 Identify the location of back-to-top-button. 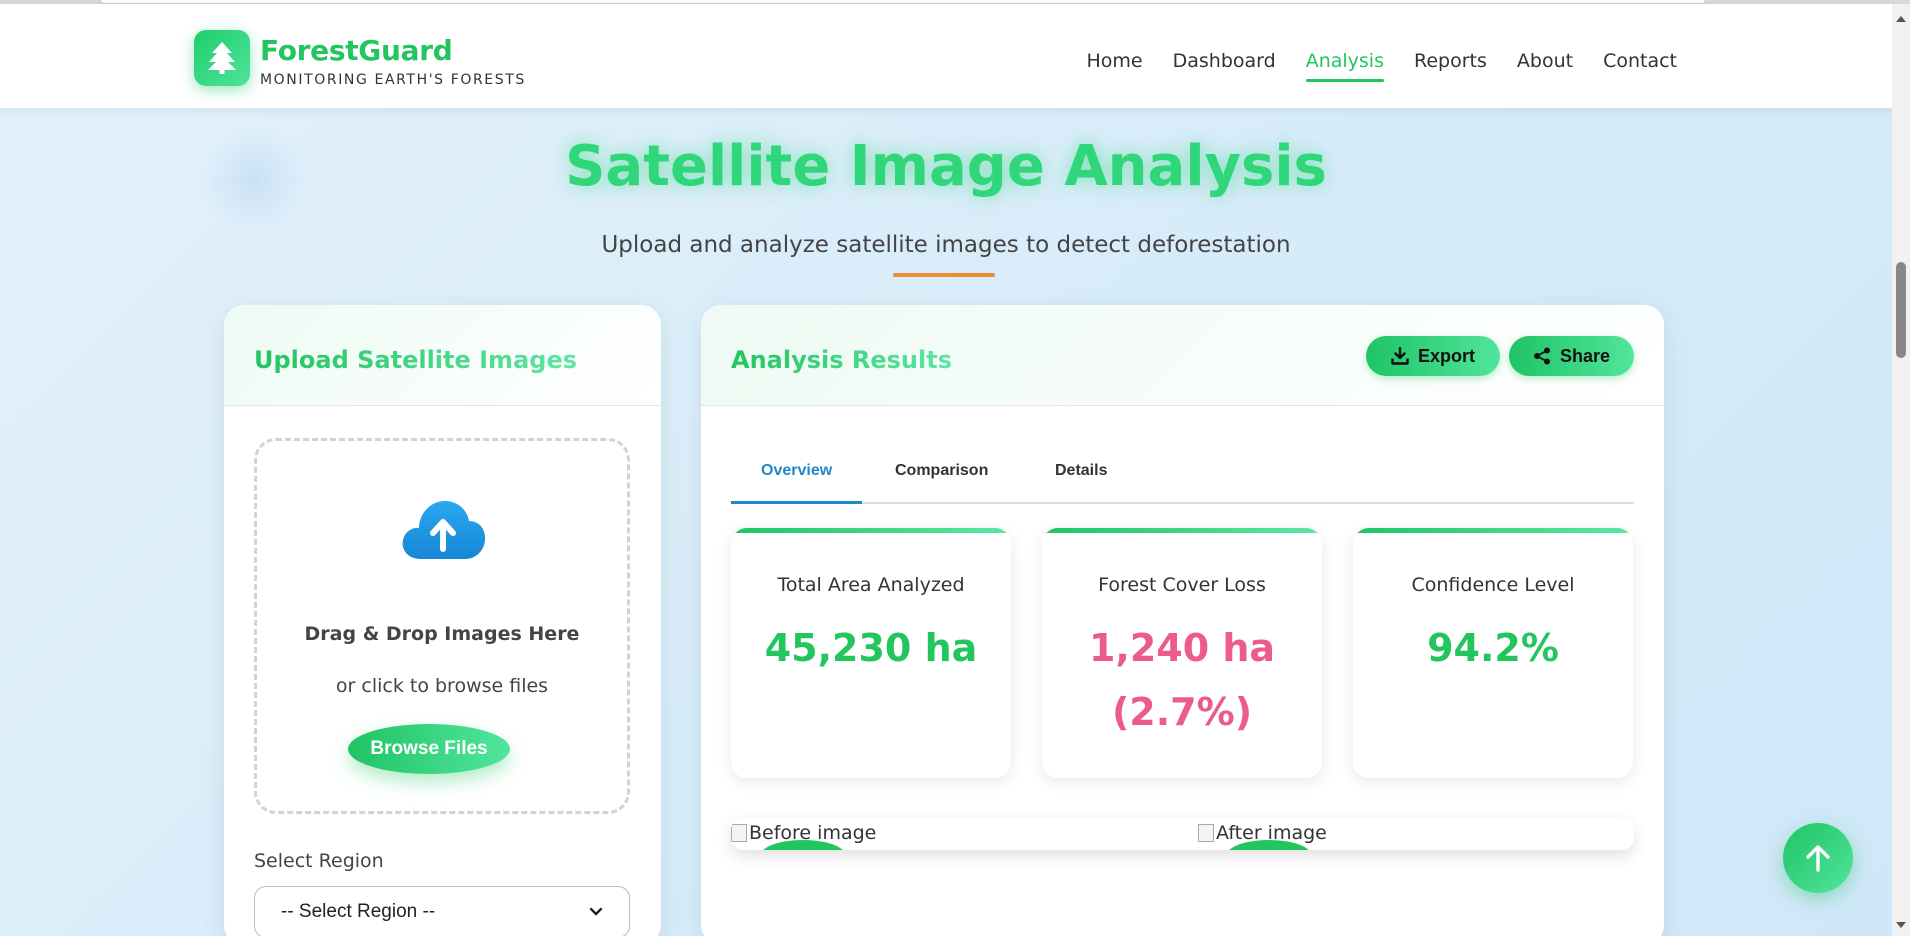
(1818, 858).